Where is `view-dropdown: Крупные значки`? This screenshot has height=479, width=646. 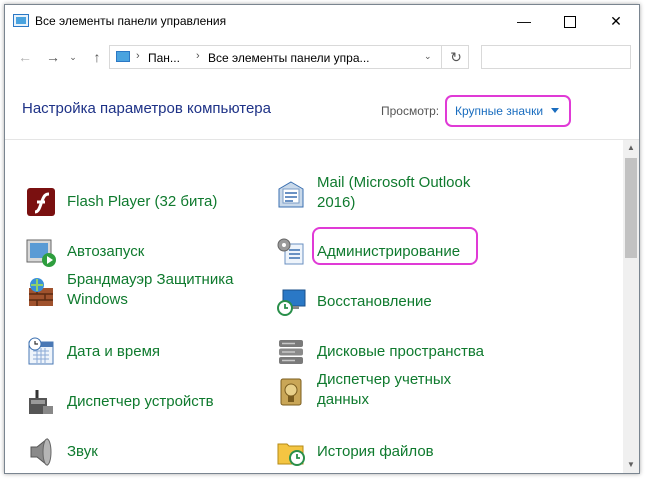 view-dropdown: Крупные значки is located at coordinates (508, 111).